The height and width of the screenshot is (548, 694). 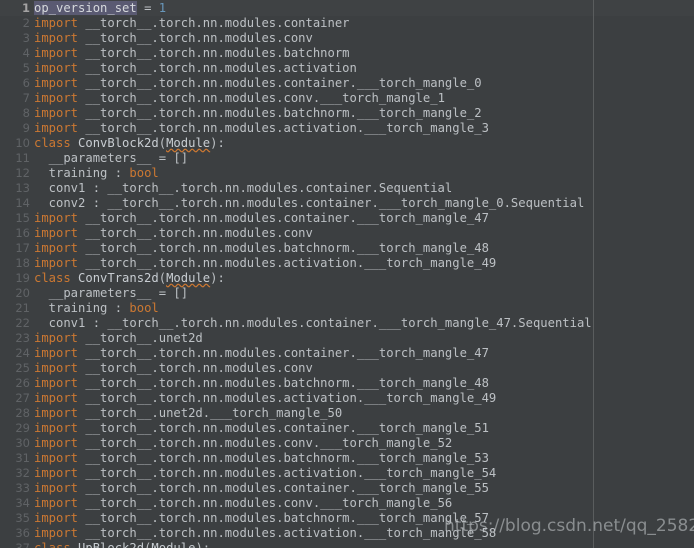 I want to click on line-number: 4, so click(x=17, y=53).